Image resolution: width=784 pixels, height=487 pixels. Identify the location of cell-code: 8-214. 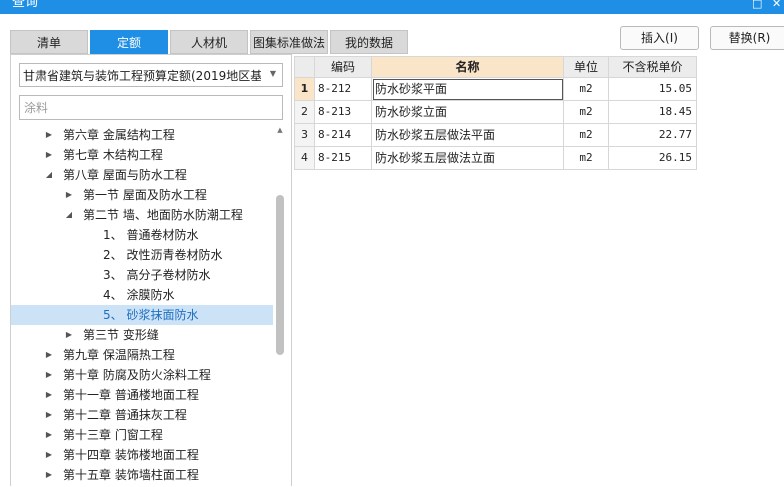
(343, 135).